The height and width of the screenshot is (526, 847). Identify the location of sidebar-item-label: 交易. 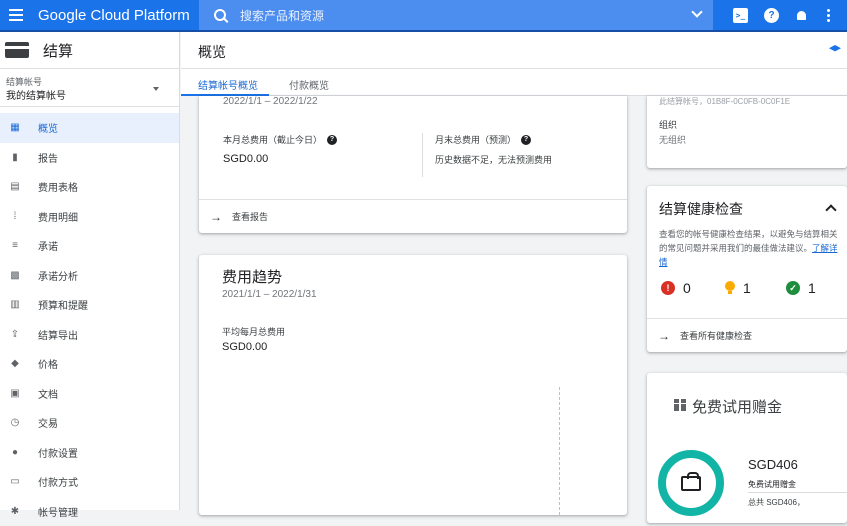
(48, 422).